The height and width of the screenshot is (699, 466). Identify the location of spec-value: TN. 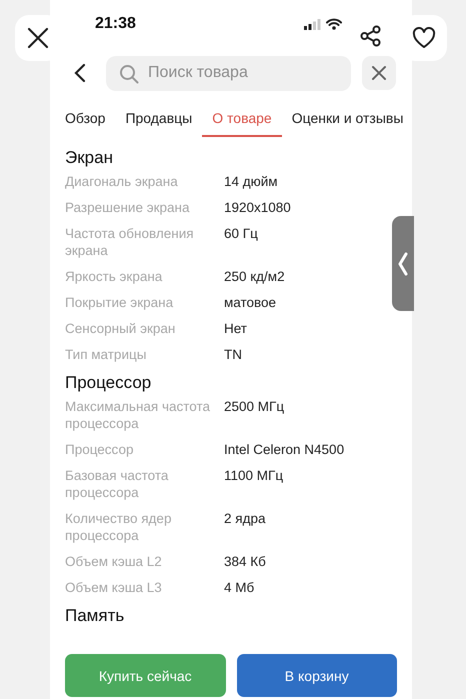
(233, 354).